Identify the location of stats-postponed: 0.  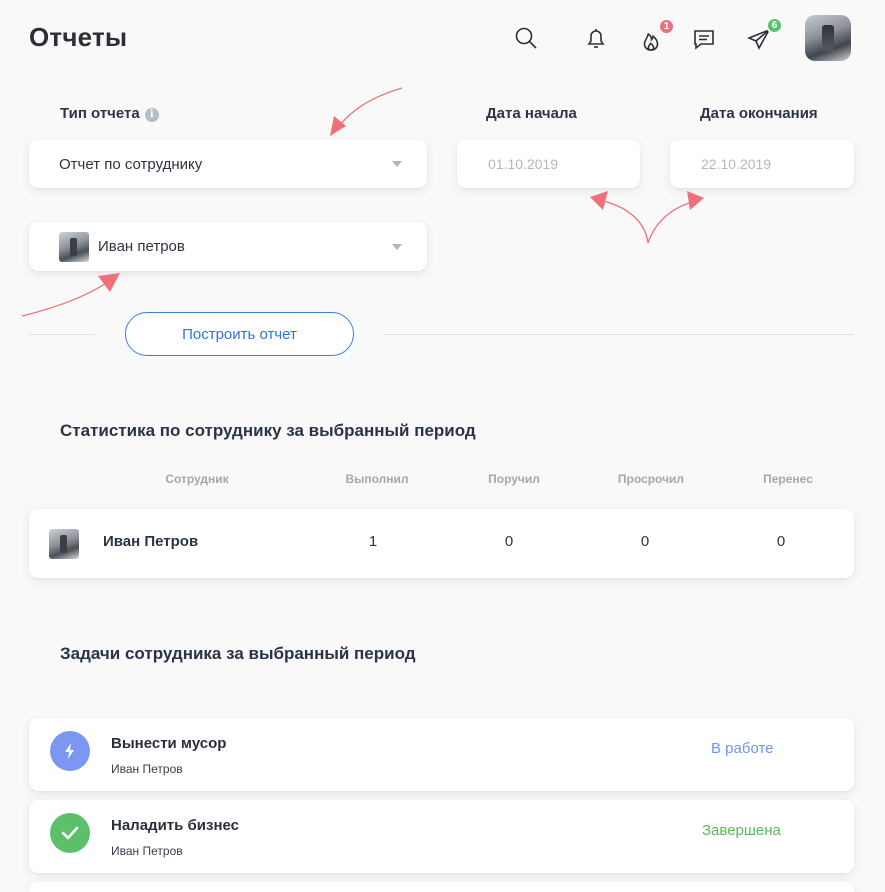
(781, 541).